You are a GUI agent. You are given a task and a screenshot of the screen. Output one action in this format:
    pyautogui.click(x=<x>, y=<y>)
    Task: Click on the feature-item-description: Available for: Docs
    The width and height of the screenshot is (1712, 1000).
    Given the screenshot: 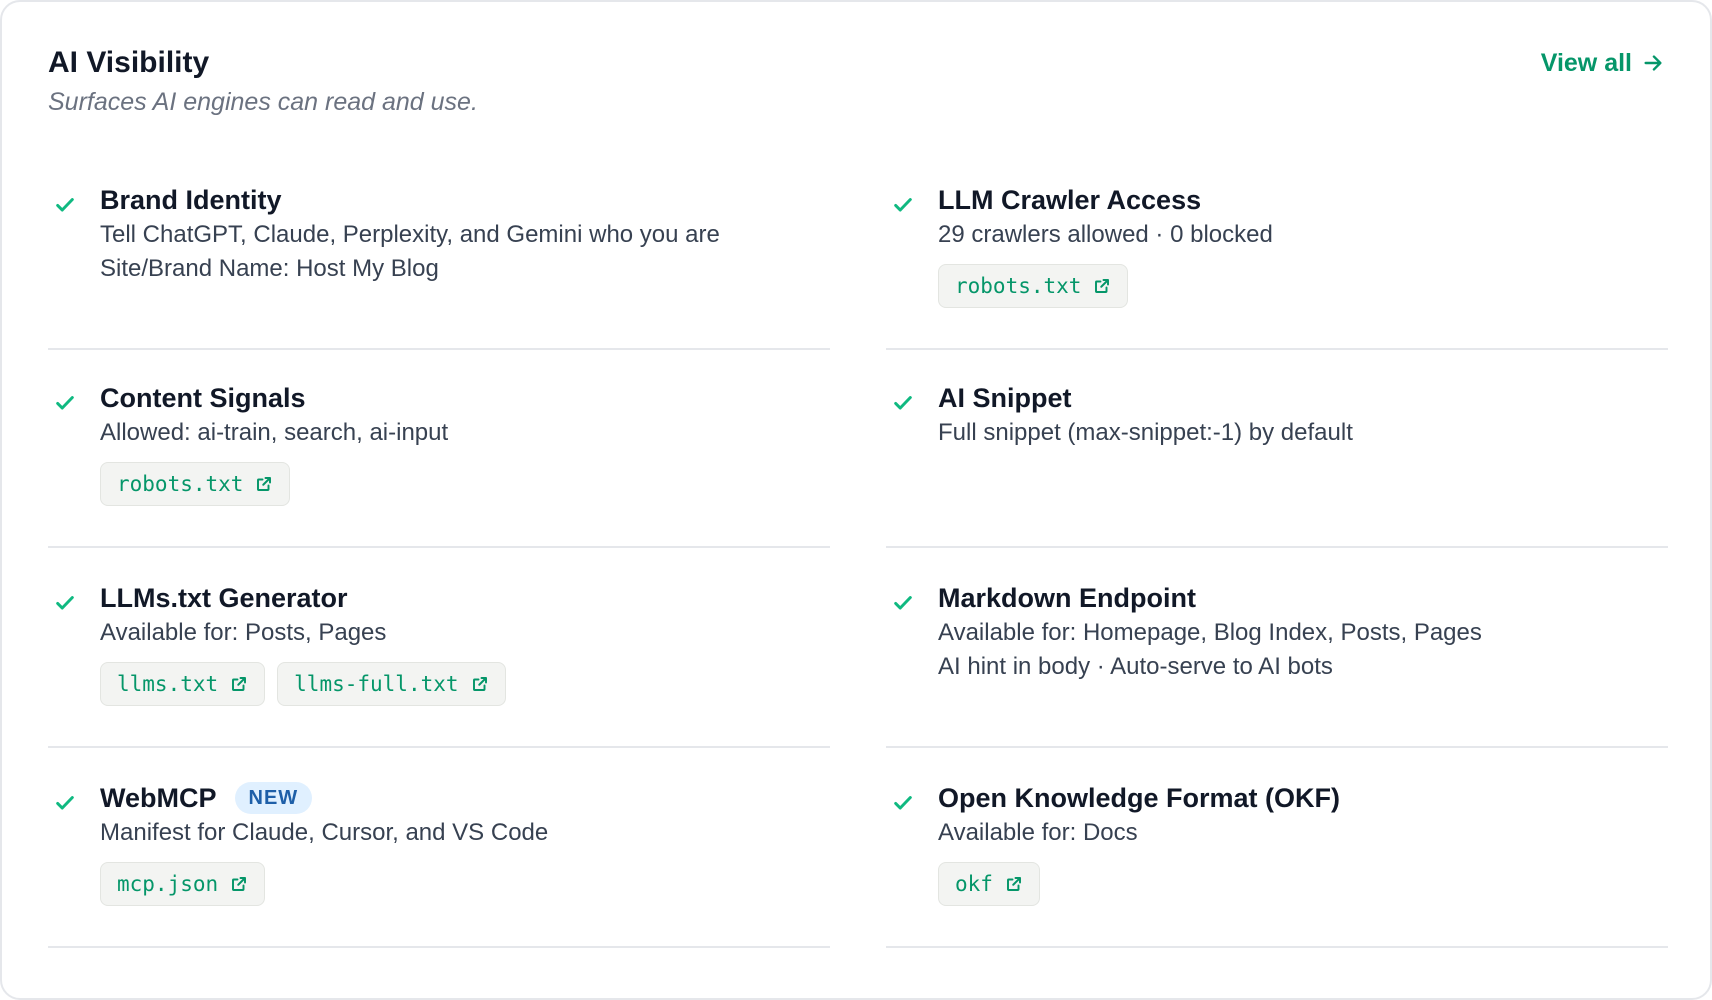 What is the action you would take?
    pyautogui.click(x=1038, y=832)
    